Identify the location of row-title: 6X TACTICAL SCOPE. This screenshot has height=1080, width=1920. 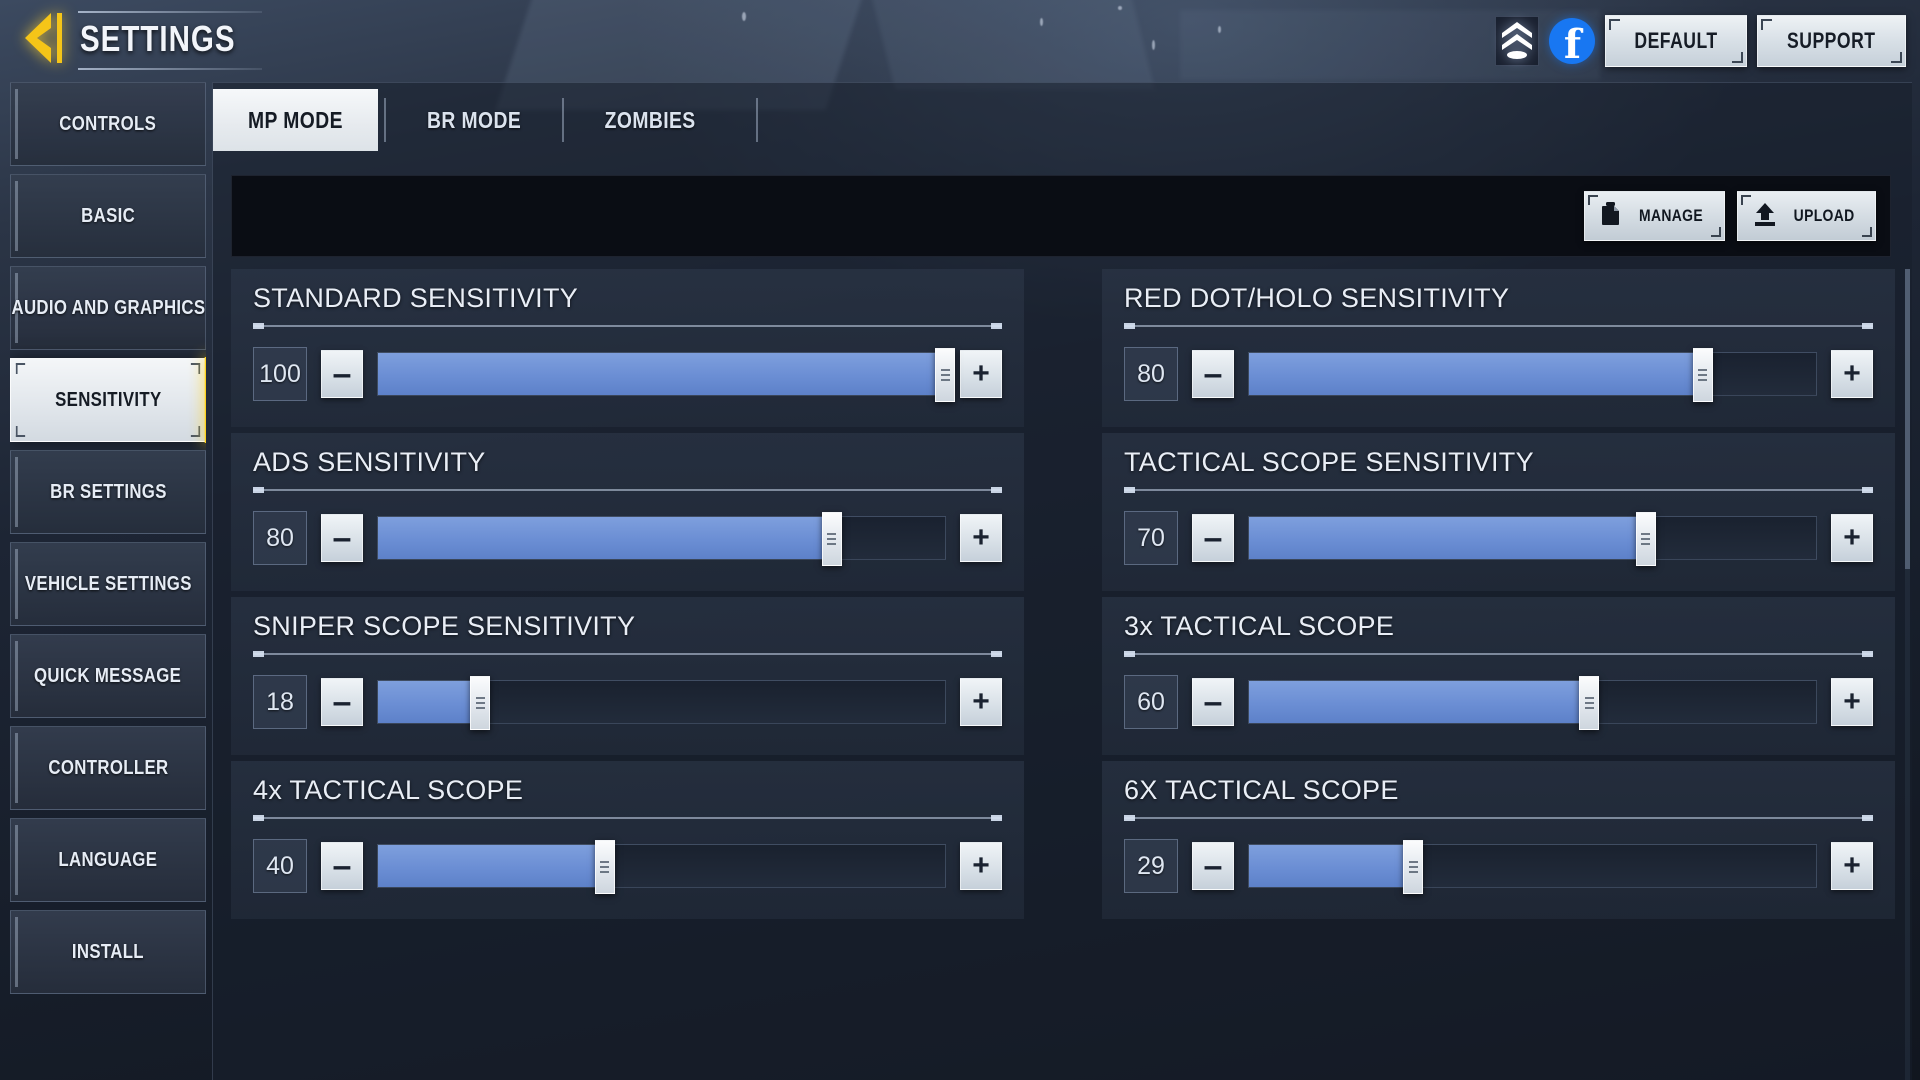
(1261, 790).